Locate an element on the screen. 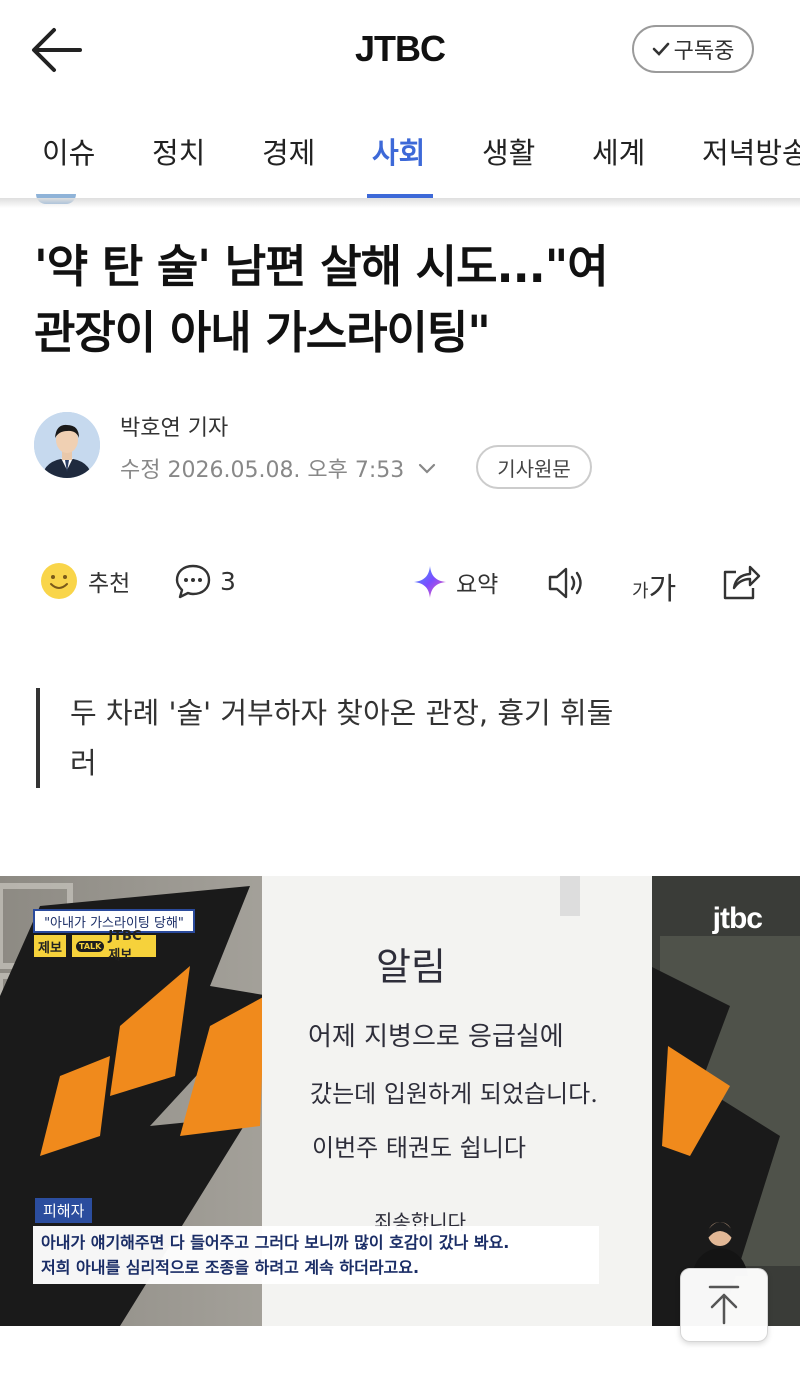  report-tag: 제보 is located at coordinates (50, 946).